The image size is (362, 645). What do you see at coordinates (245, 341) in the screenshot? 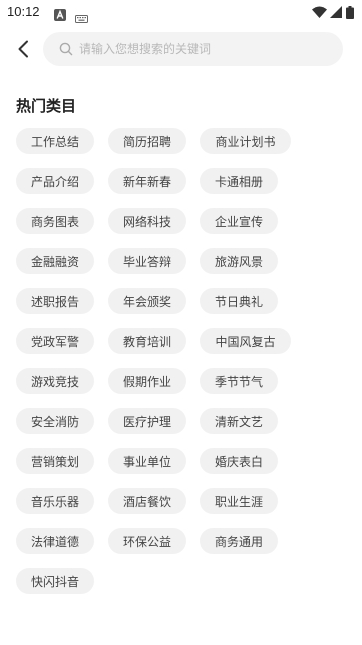
I see `category-tag: 中国风复古` at bounding box center [245, 341].